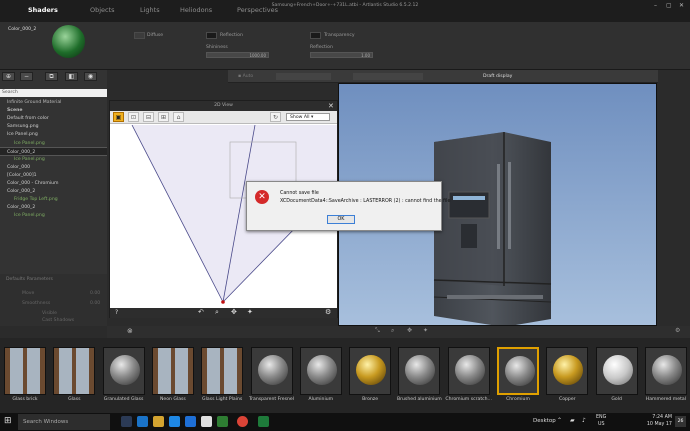 The width and height of the screenshot is (690, 431). What do you see at coordinates (299, 193) in the screenshot?
I see `dialog-title: Cannot save file` at bounding box center [299, 193].